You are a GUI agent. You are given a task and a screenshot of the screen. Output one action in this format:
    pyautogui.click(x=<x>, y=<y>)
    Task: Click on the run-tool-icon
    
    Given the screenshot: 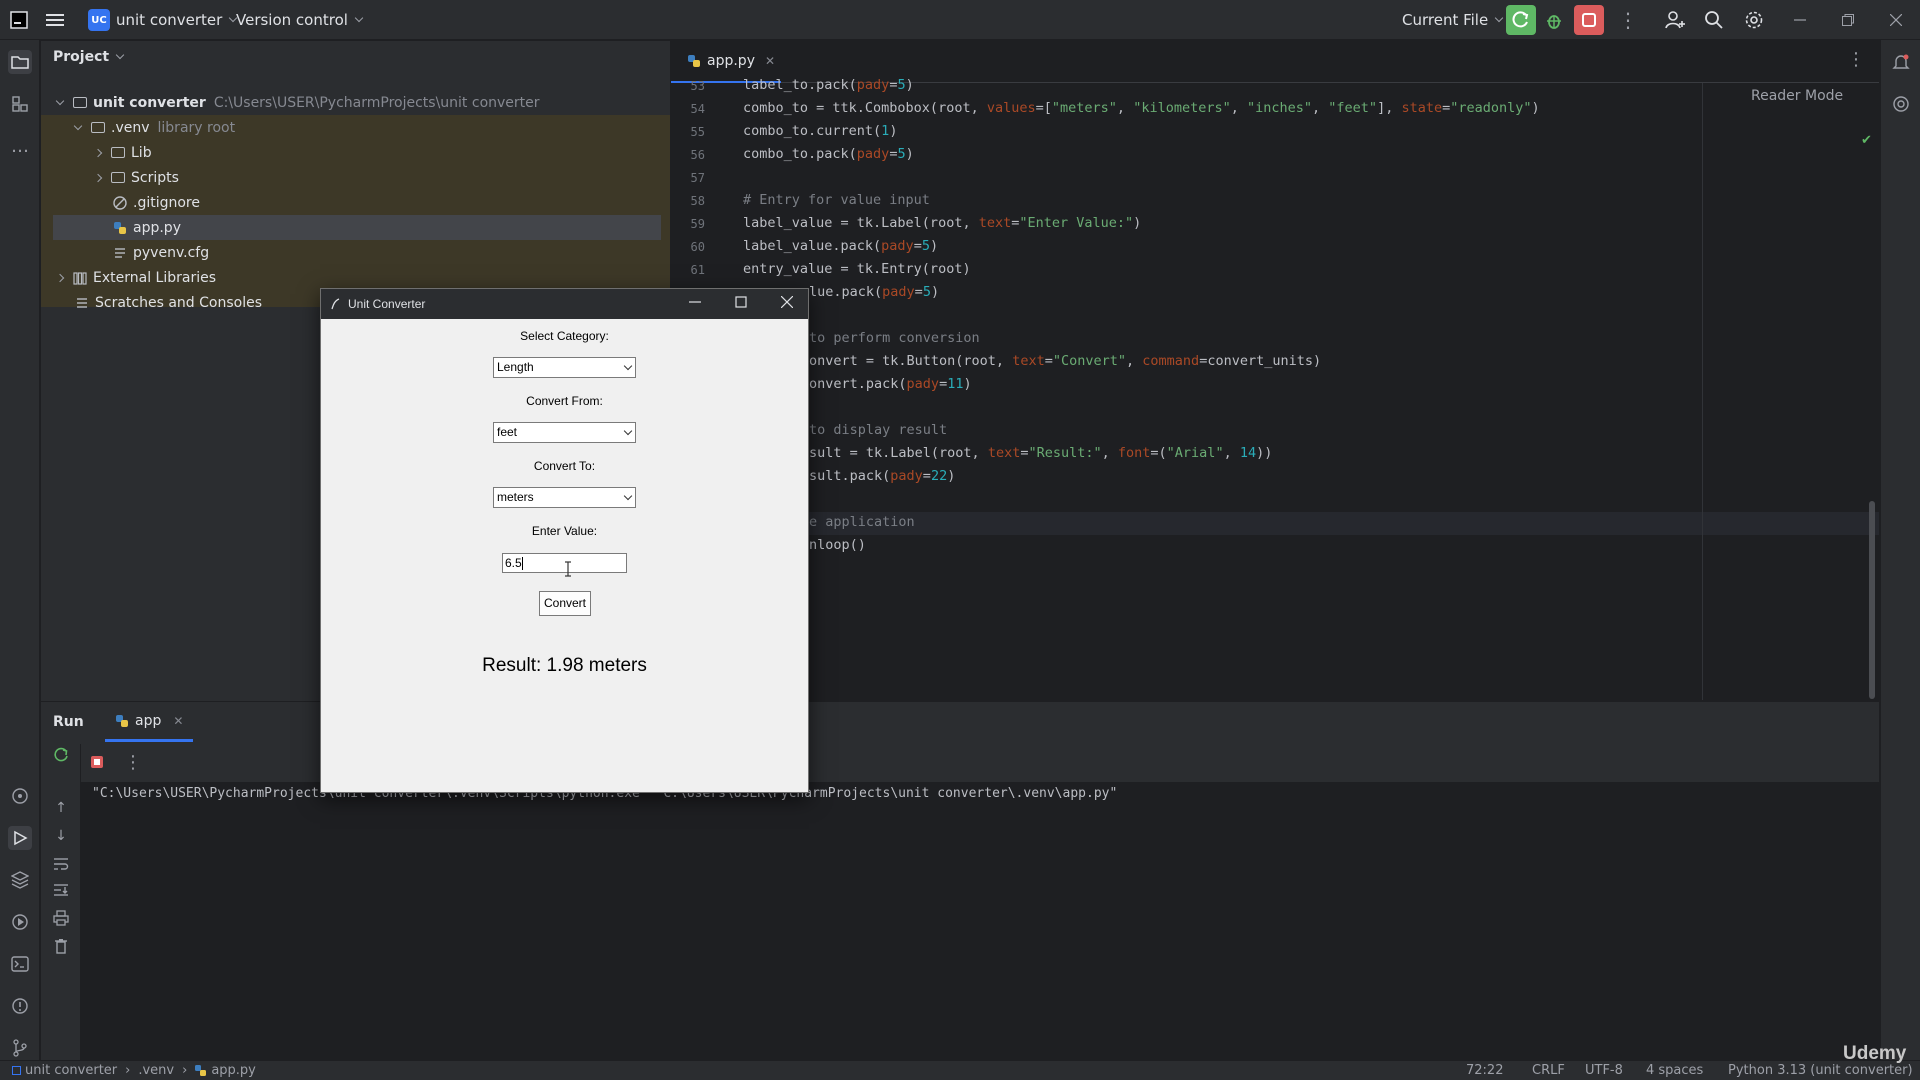 What is the action you would take?
    pyautogui.click(x=20, y=838)
    